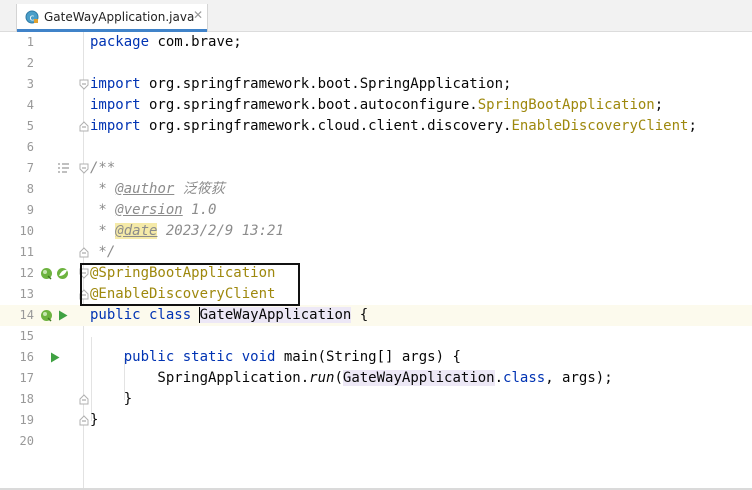 Image resolution: width=752 pixels, height=490 pixels. Describe the element at coordinates (376, 42) in the screenshot. I see `code-line: 1 package com.brave;` at that location.